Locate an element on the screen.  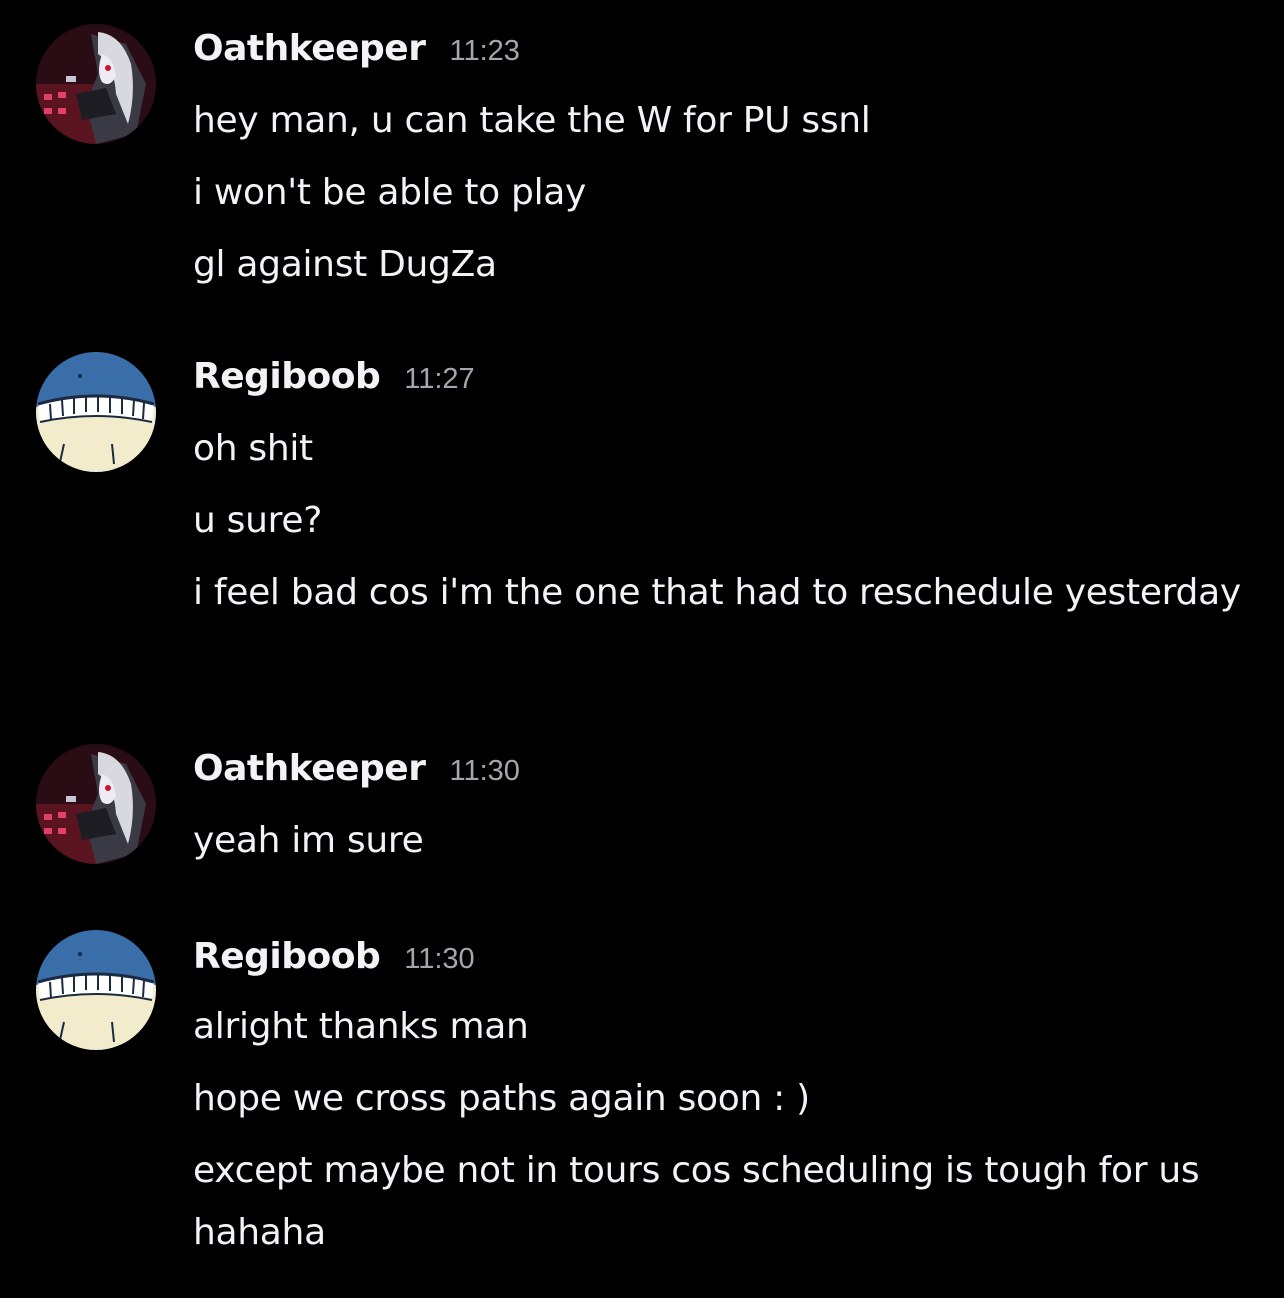
message-header: Oathkeeper 11:30 is located at coordinates (356, 773).